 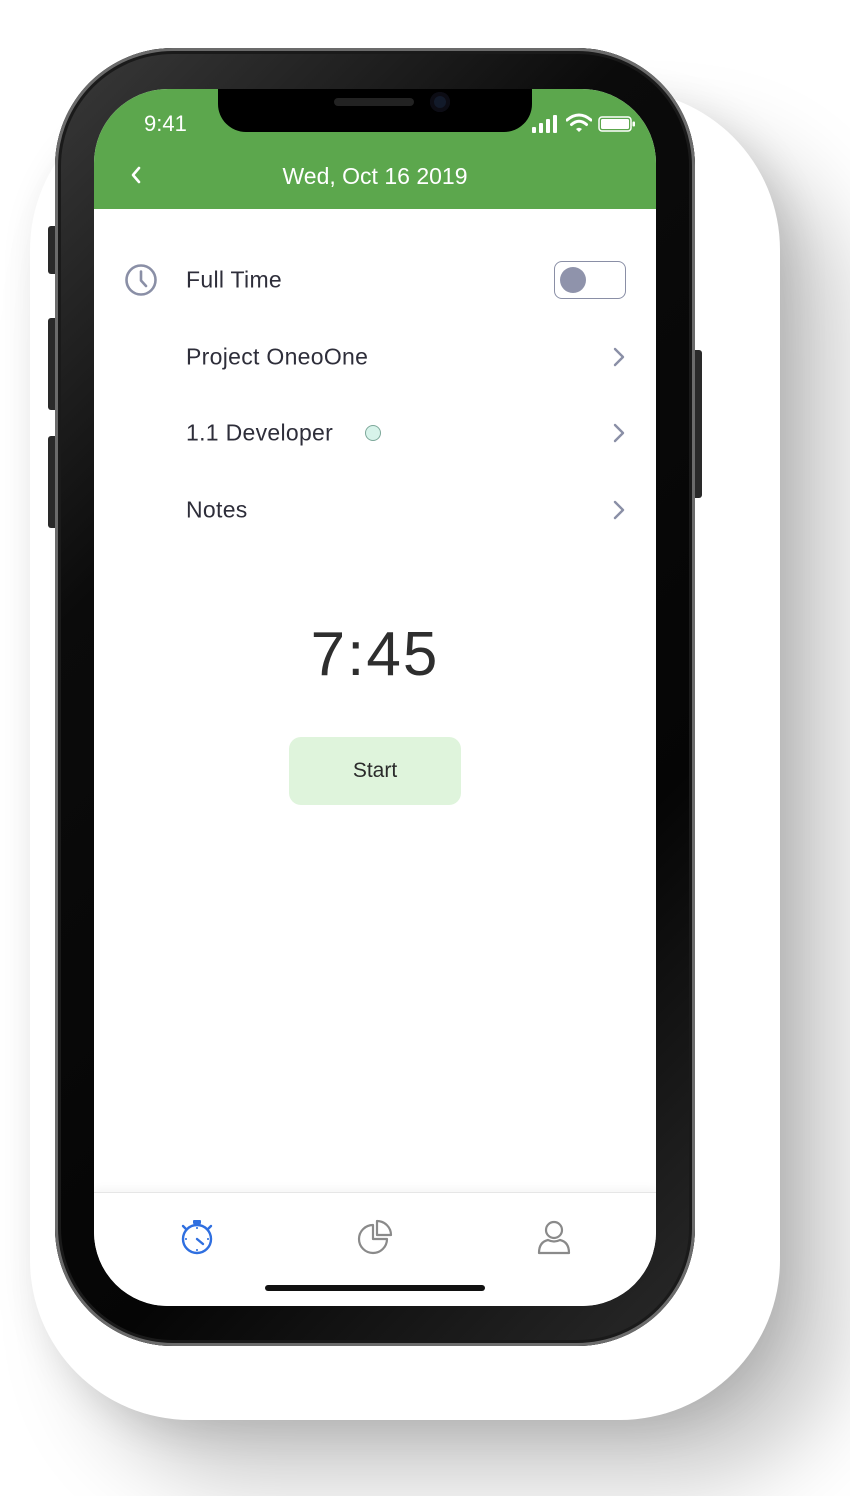 What do you see at coordinates (165, 123) in the screenshot?
I see `status-time: 9:41` at bounding box center [165, 123].